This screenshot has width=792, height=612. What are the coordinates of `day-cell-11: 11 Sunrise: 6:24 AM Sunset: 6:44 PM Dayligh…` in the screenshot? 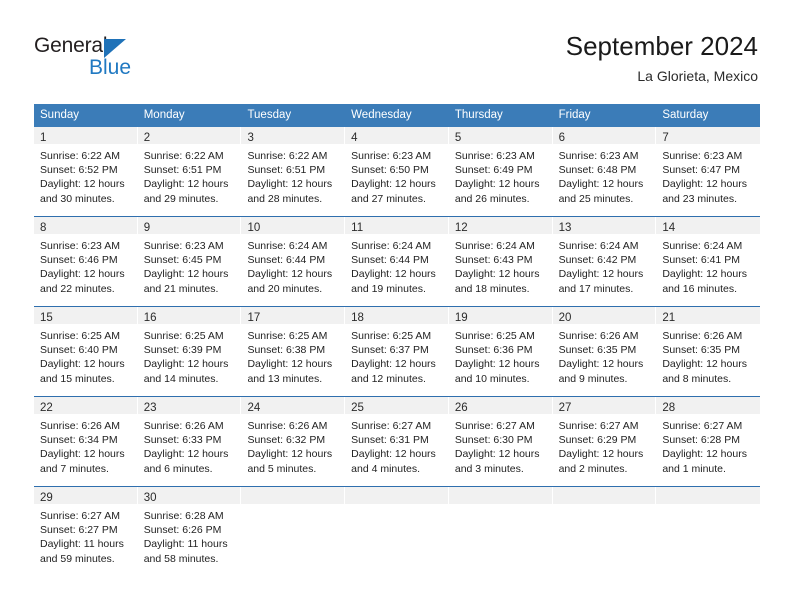 It's located at (397, 261).